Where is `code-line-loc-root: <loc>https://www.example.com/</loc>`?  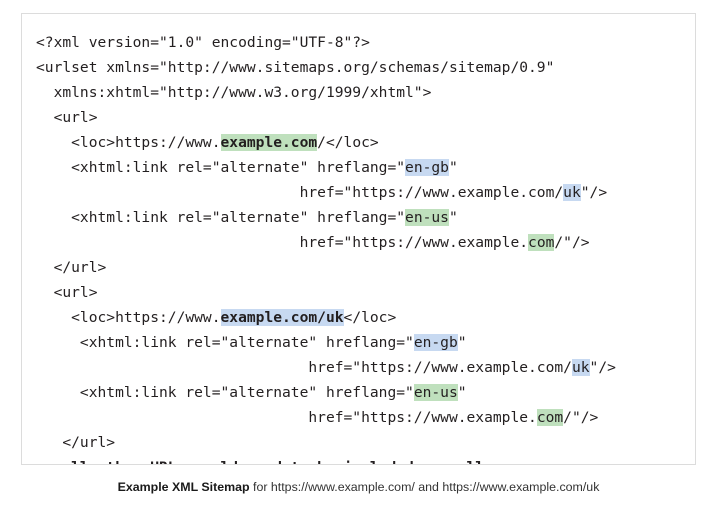
code-line-loc-root: <loc>https://www.example.com/</loc> is located at coordinates (365, 142).